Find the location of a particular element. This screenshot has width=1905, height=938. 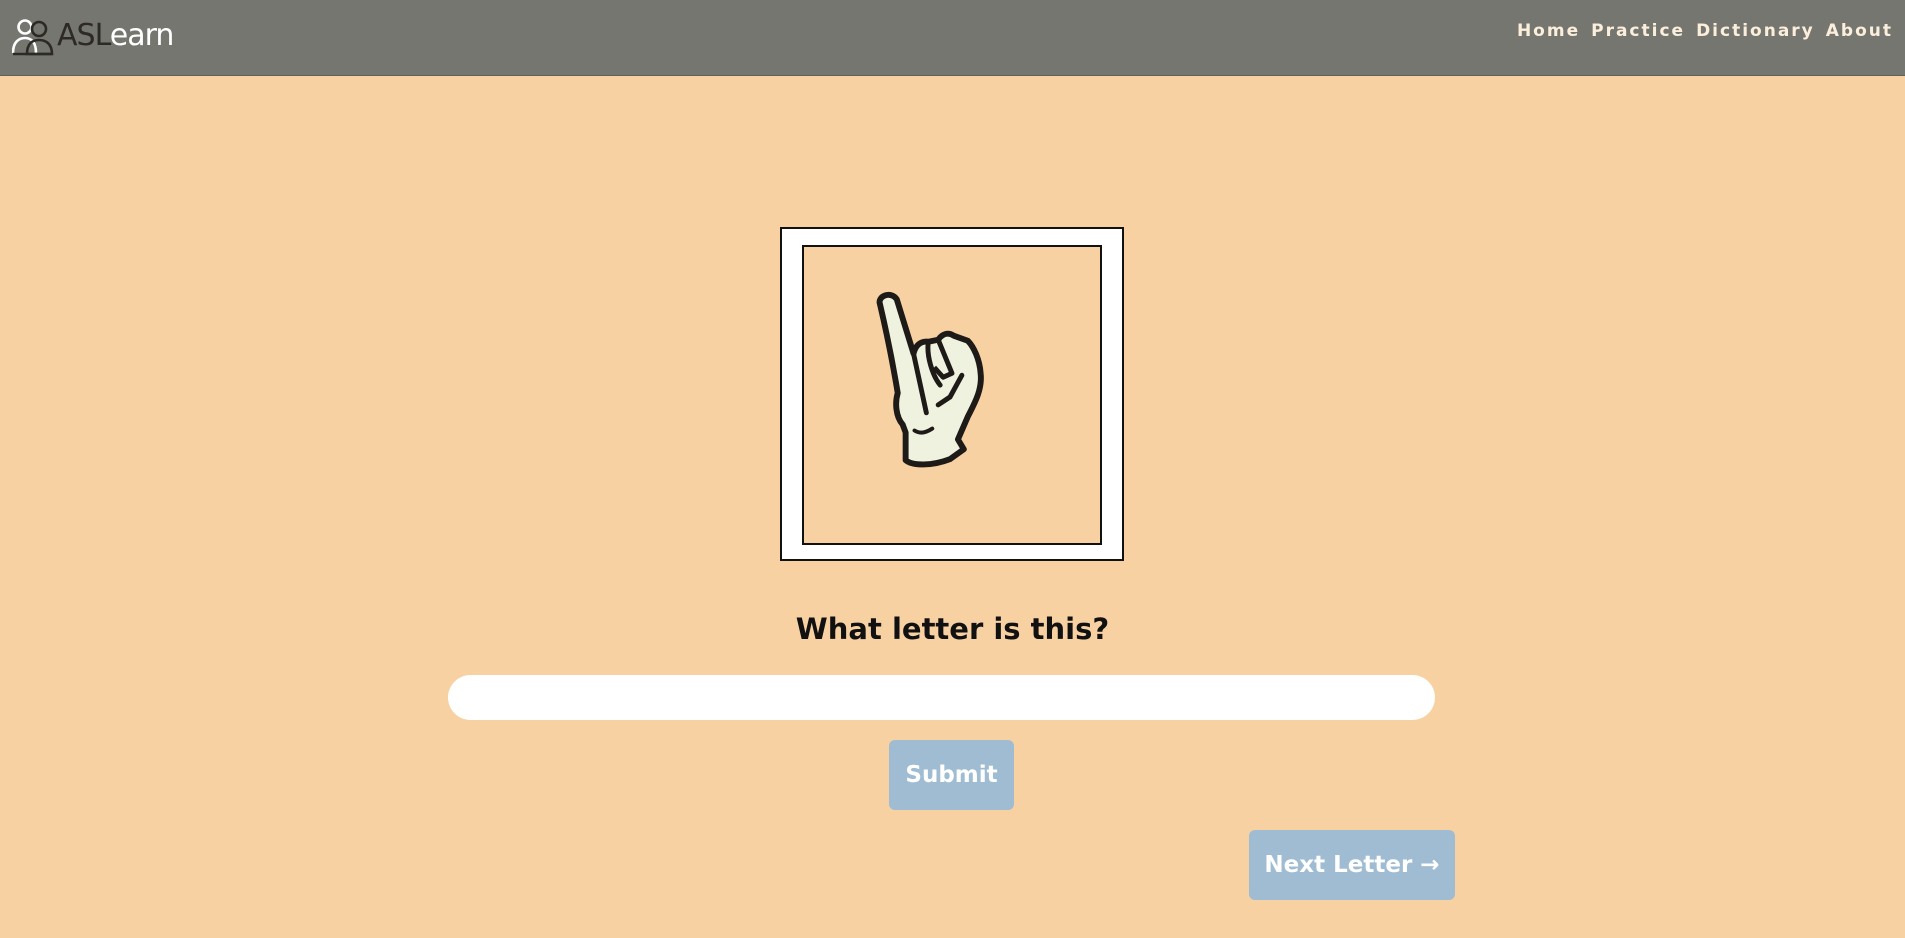

sign-image-box is located at coordinates (952, 395).